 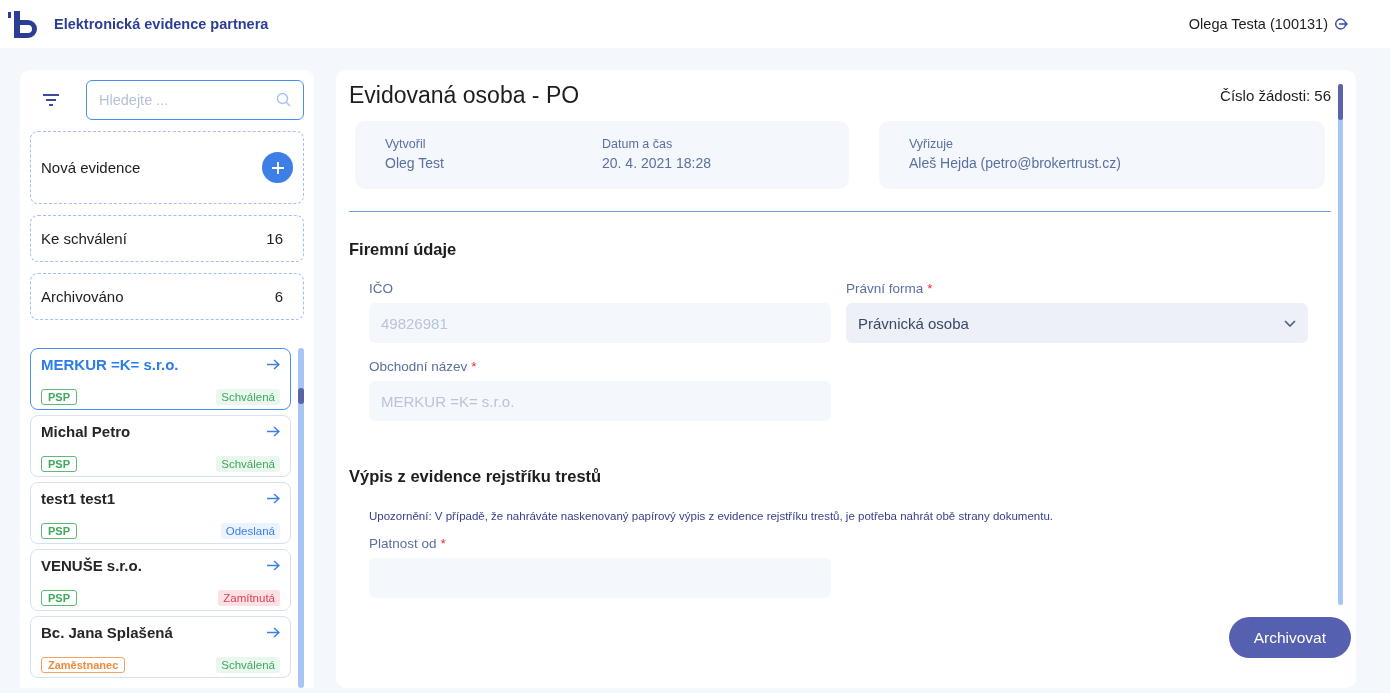 I want to click on info-label: Datum a čas, so click(x=638, y=144).